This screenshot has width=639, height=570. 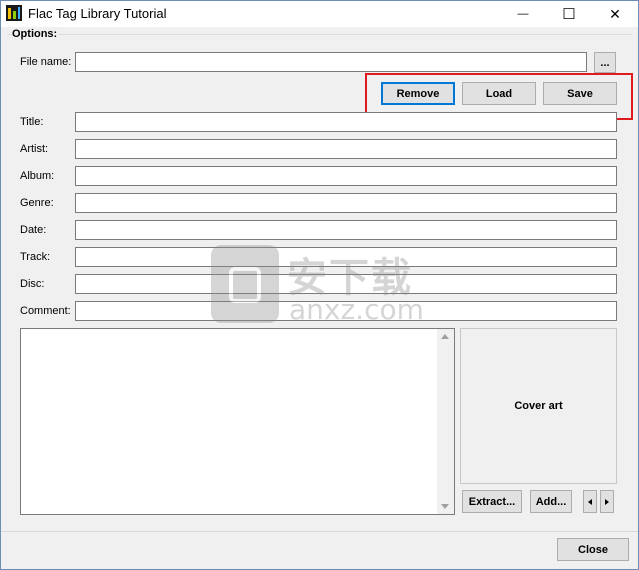 What do you see at coordinates (346, 203) in the screenshot?
I see `genre-input` at bounding box center [346, 203].